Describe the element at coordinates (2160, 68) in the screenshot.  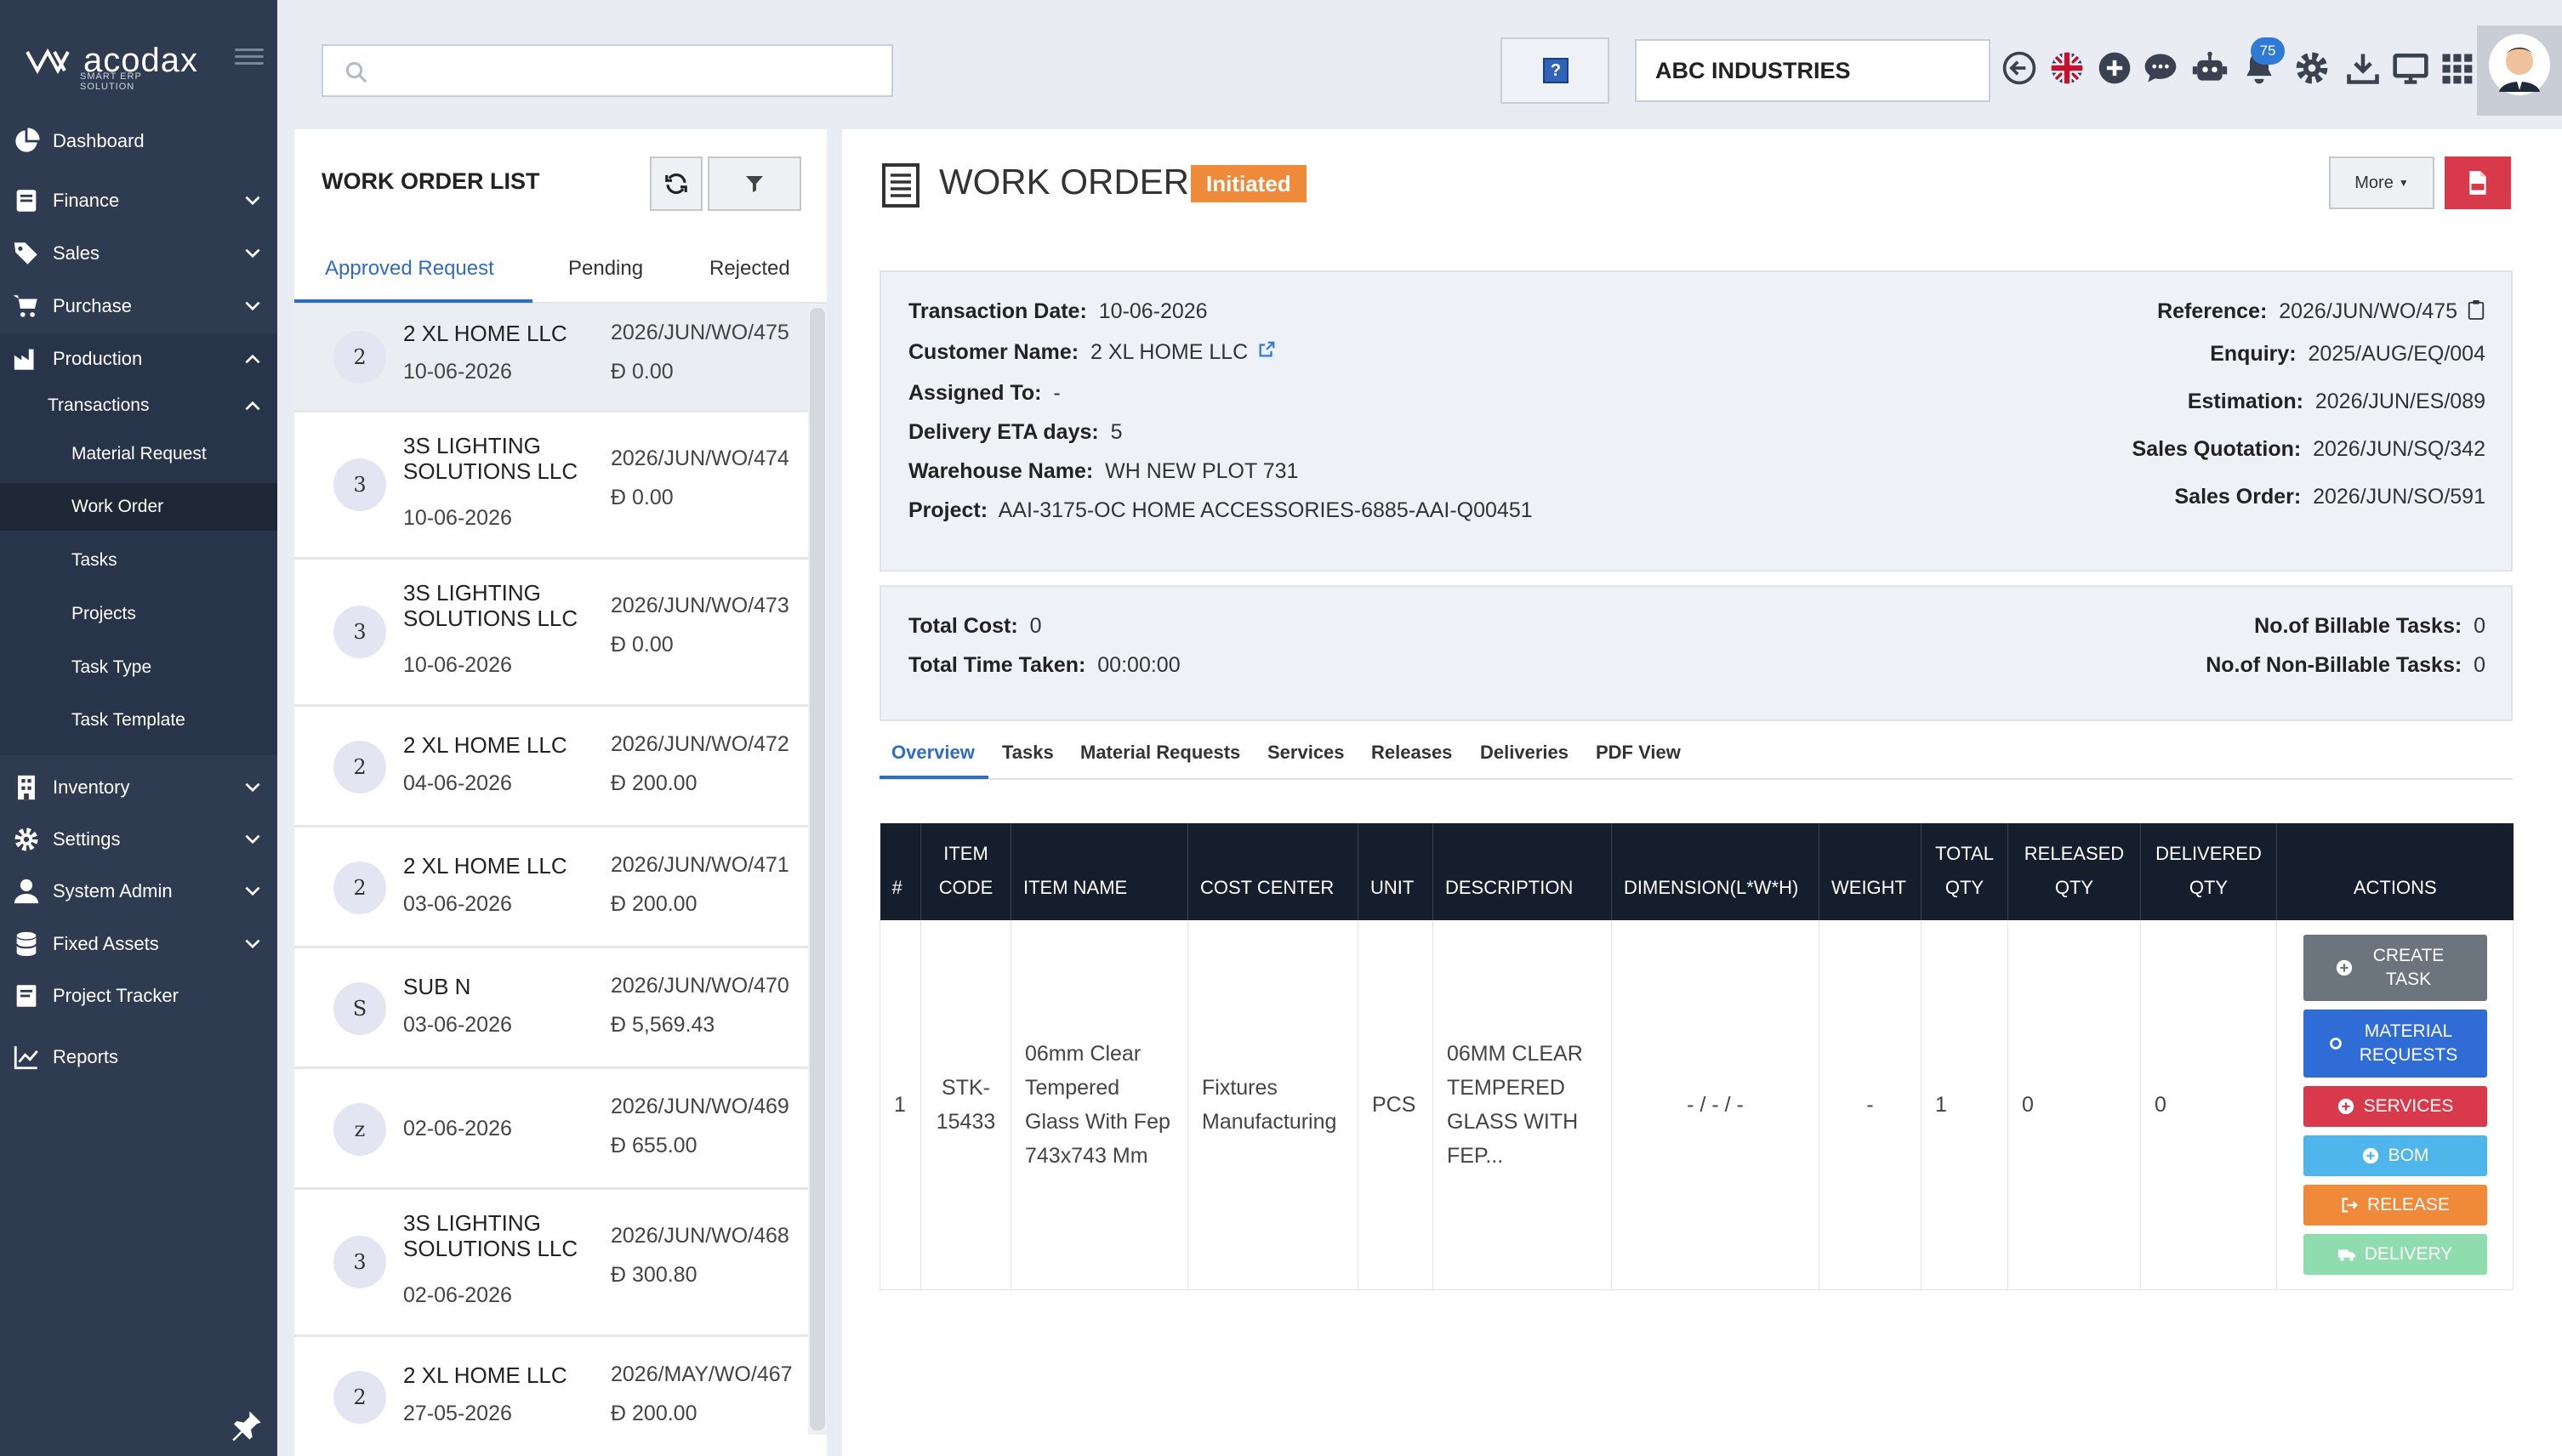
I see `chat-icon` at that location.